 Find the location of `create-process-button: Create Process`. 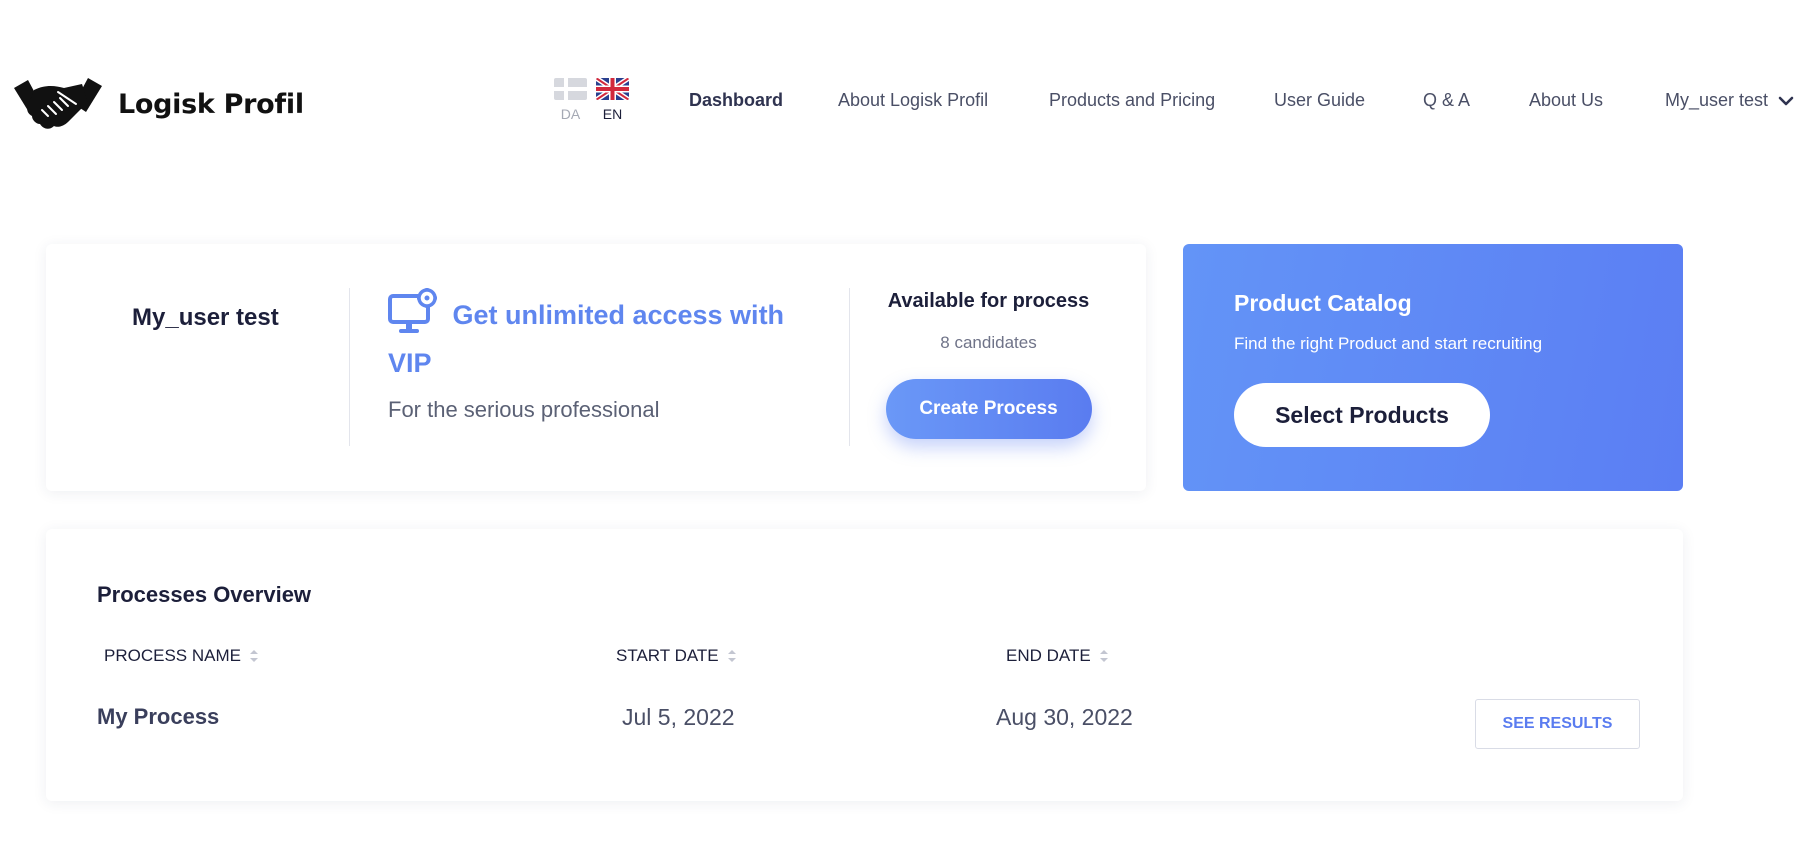

create-process-button: Create Process is located at coordinates (988, 409).